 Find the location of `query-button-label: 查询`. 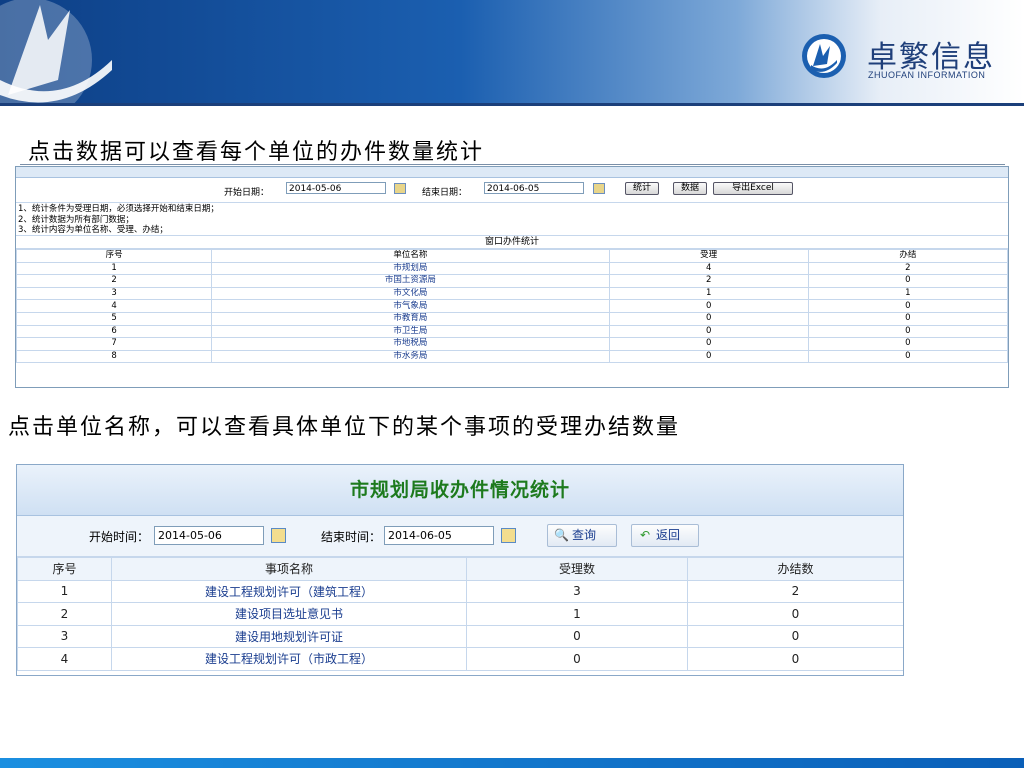

query-button-label: 查询 is located at coordinates (584, 535).